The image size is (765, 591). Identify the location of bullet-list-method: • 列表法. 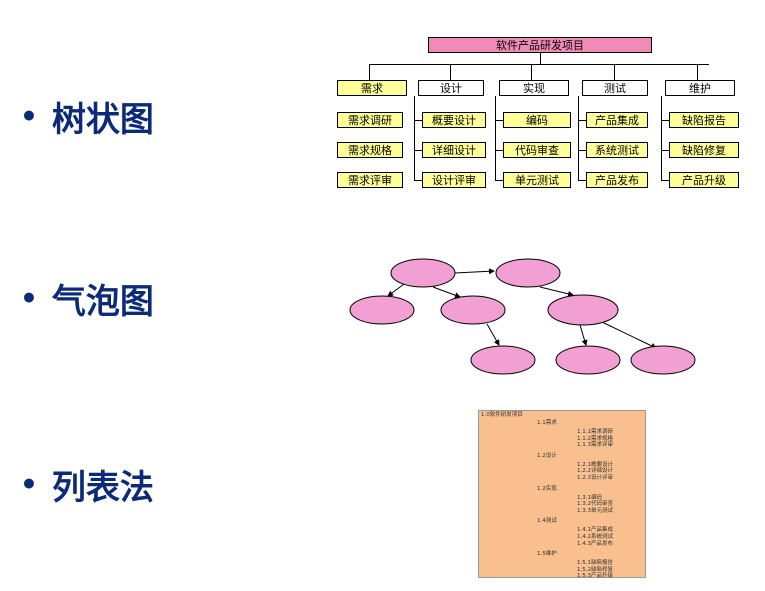
(87, 484).